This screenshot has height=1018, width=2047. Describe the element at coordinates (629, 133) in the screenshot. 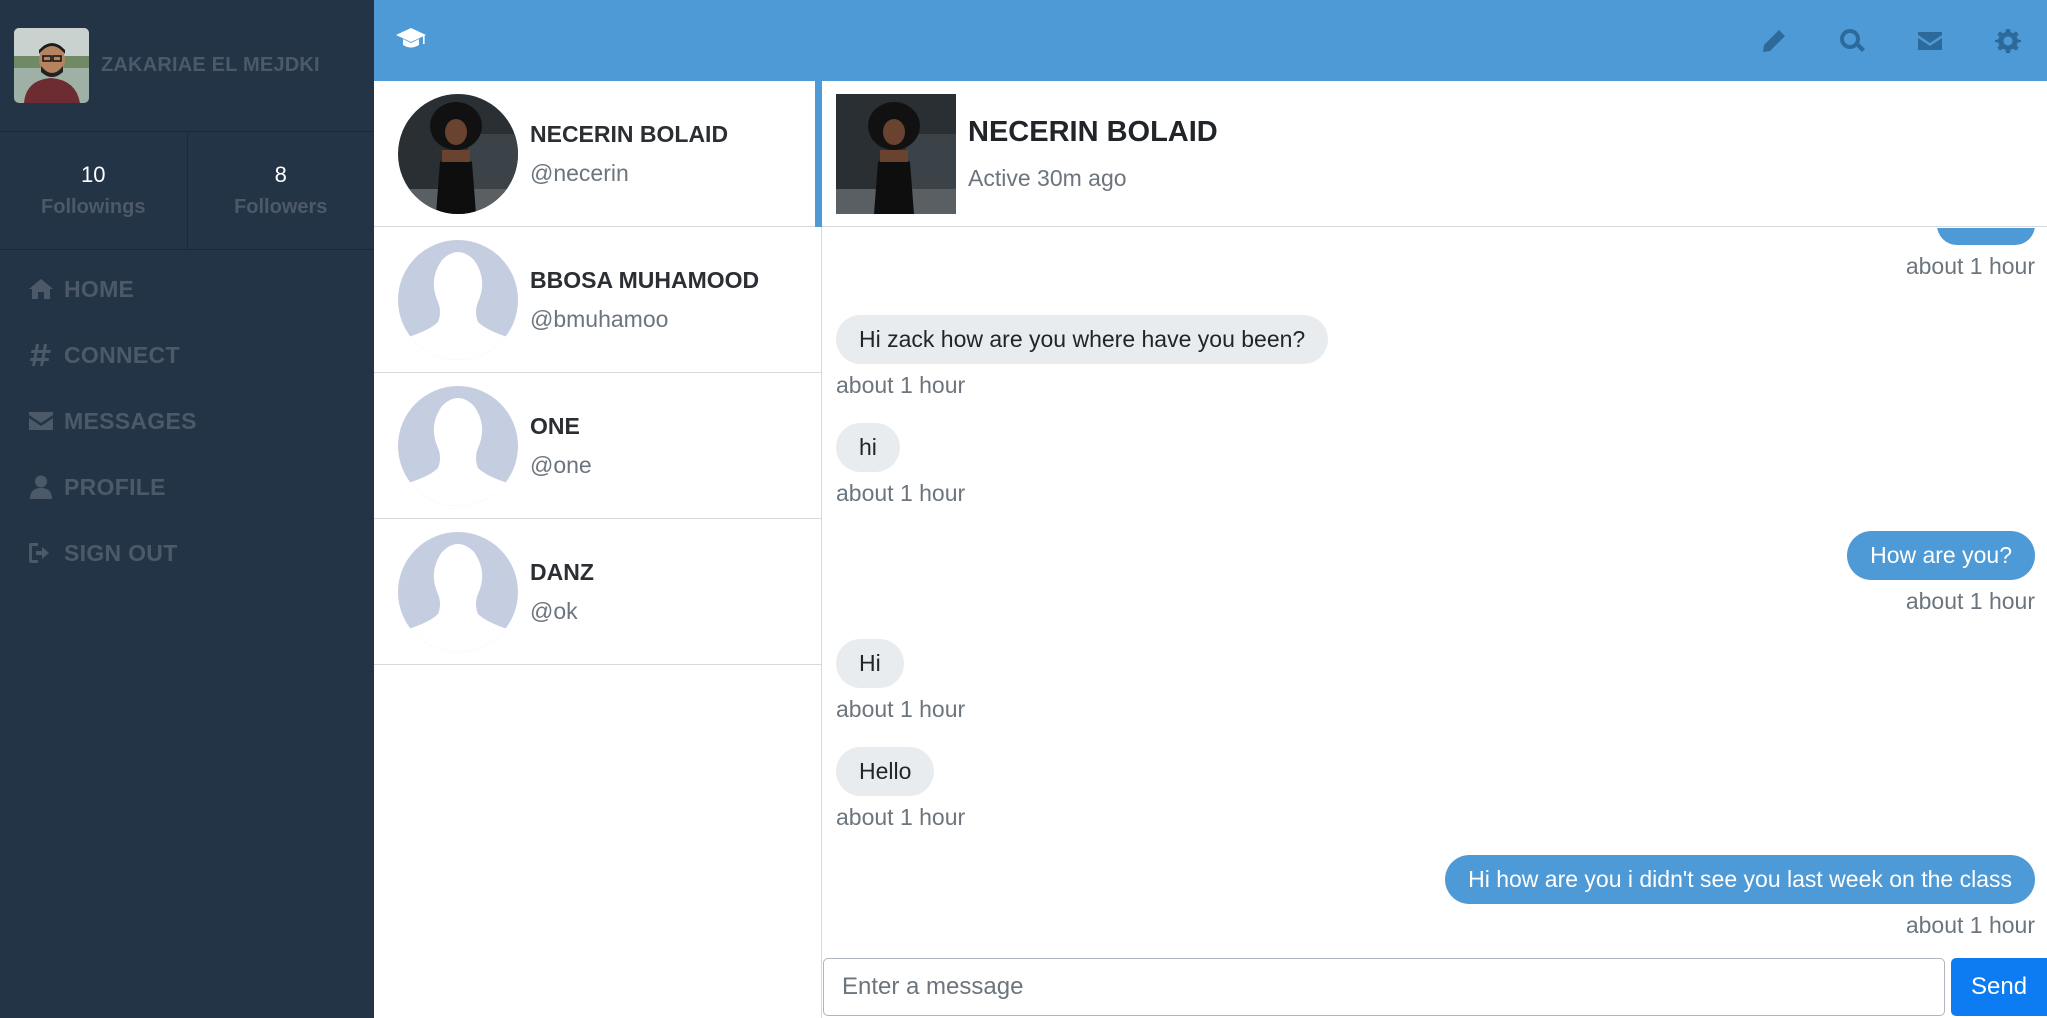

I see `contact-name: NECERIN BOLAID` at that location.